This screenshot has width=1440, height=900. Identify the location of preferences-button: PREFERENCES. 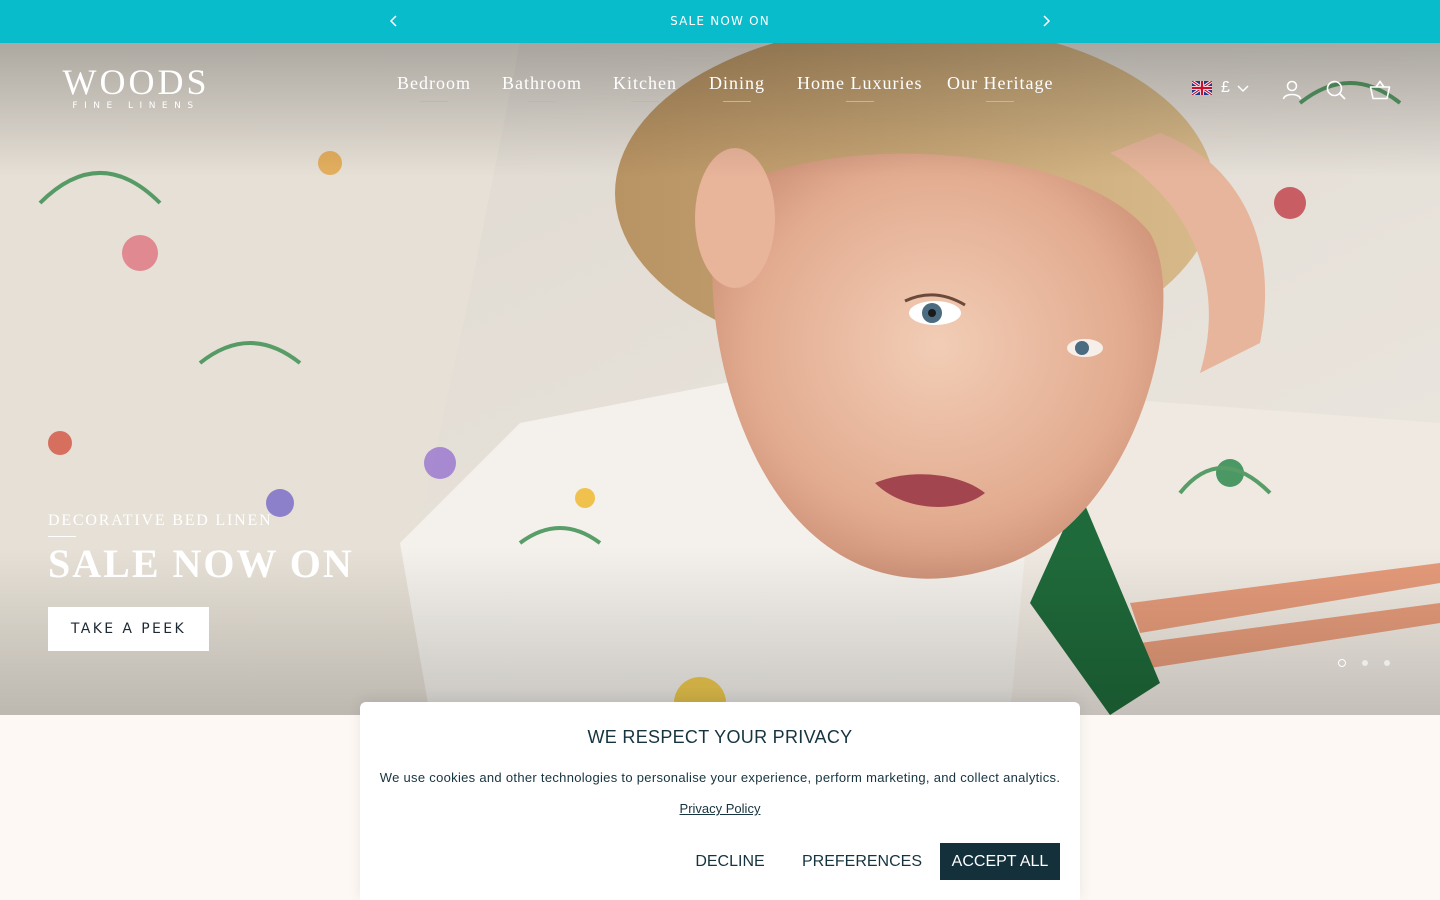
(862, 861).